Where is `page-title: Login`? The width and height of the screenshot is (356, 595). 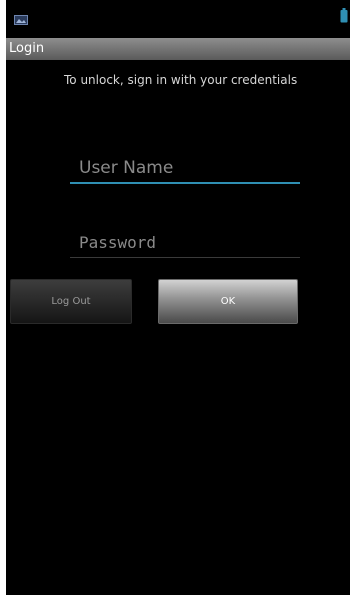 page-title: Login is located at coordinates (27, 48).